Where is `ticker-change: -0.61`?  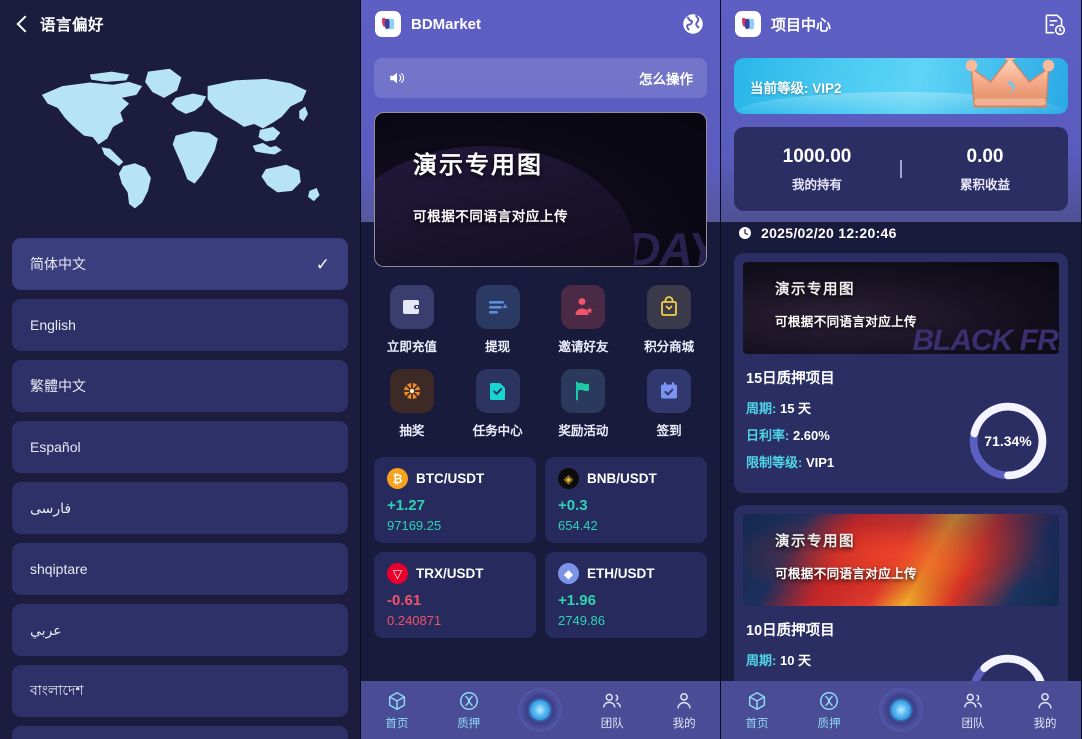
ticker-change: -0.61 is located at coordinates (404, 600).